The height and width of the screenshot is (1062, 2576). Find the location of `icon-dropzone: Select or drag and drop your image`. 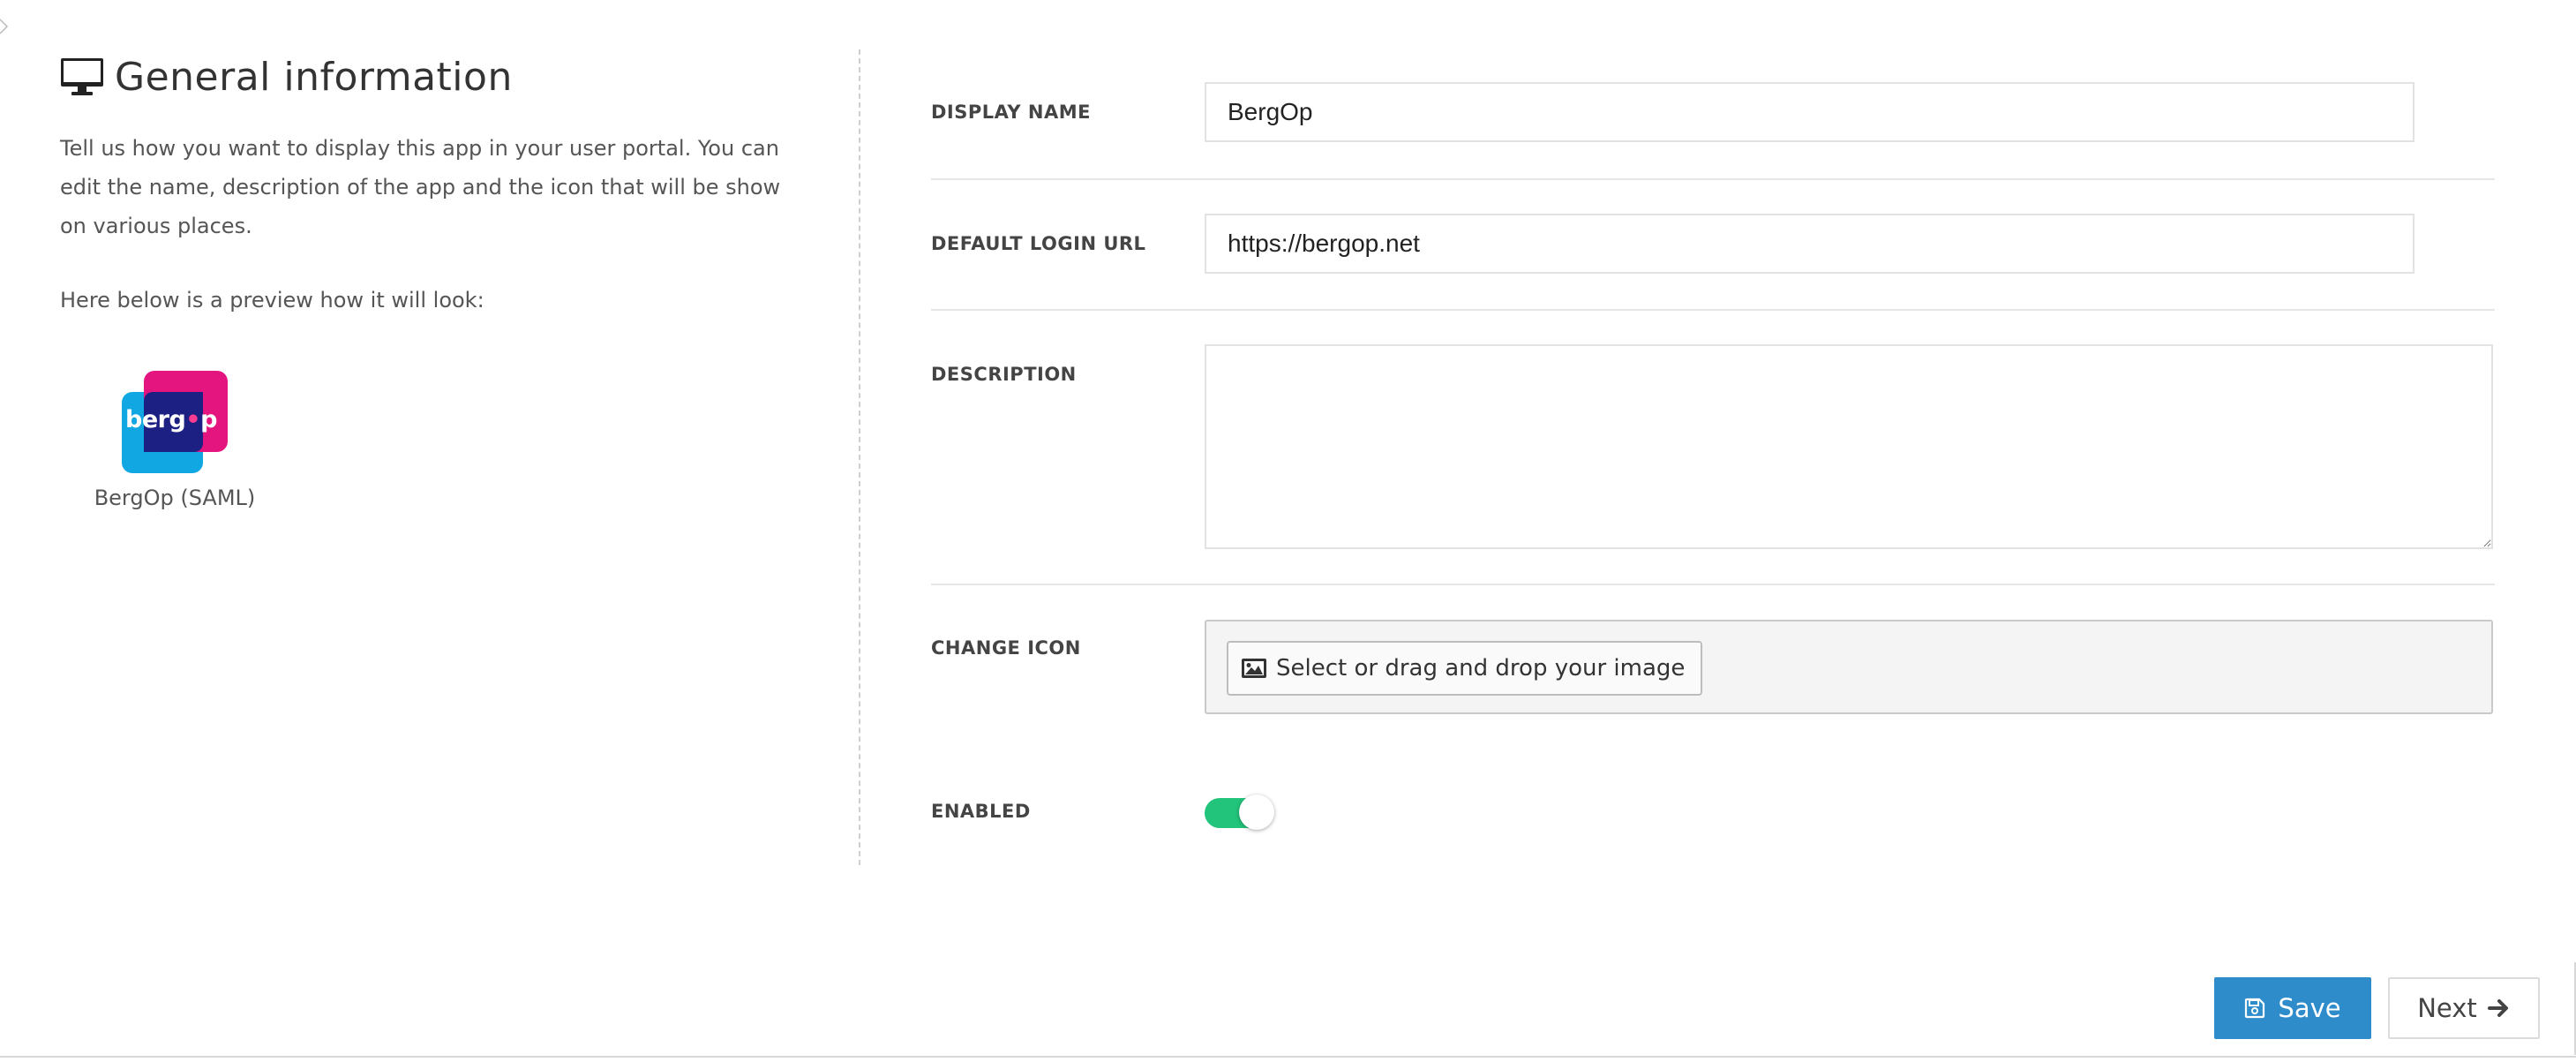

icon-dropzone: Select or drag and drop your image is located at coordinates (1849, 667).